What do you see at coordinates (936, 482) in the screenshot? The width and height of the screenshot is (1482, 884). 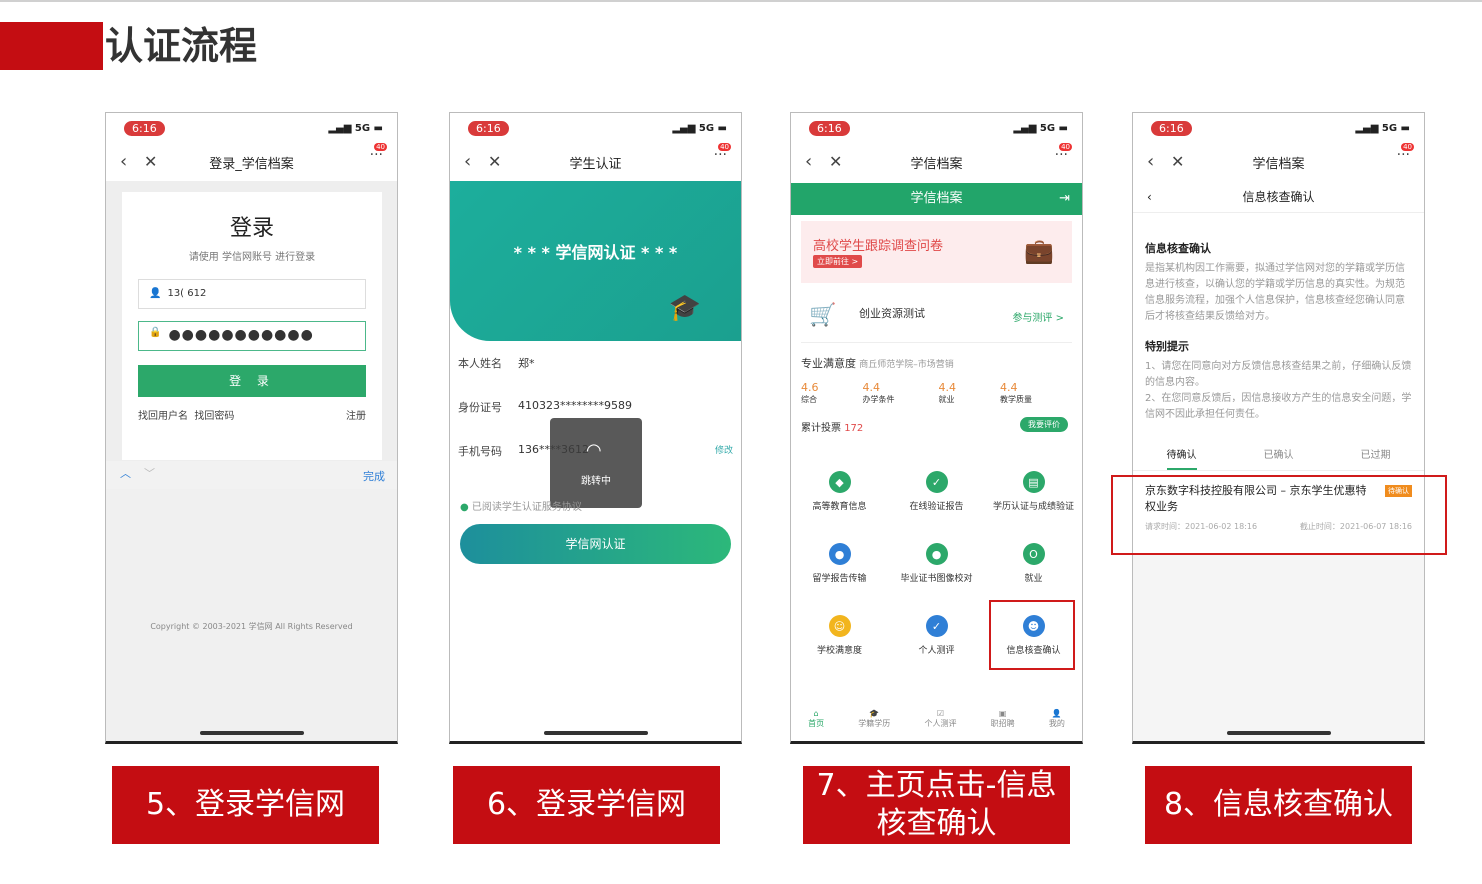 I see `shield-check-icon: ✓` at bounding box center [936, 482].